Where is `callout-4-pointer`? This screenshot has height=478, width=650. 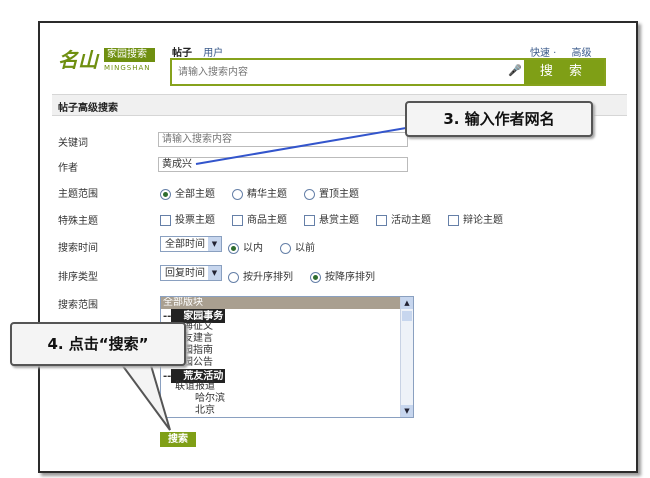 callout-4-pointer is located at coordinates (144, 396).